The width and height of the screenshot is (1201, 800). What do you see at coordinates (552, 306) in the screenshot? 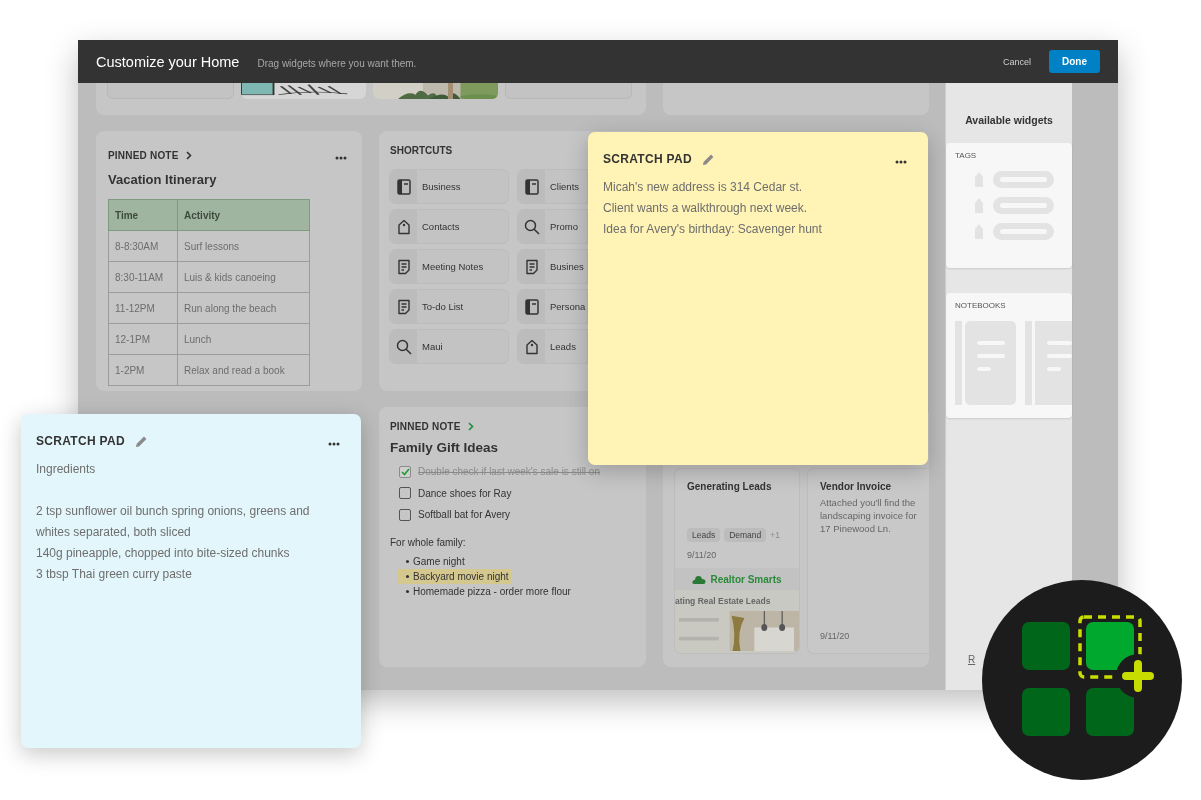
I see `shortcut-item: Persona` at bounding box center [552, 306].